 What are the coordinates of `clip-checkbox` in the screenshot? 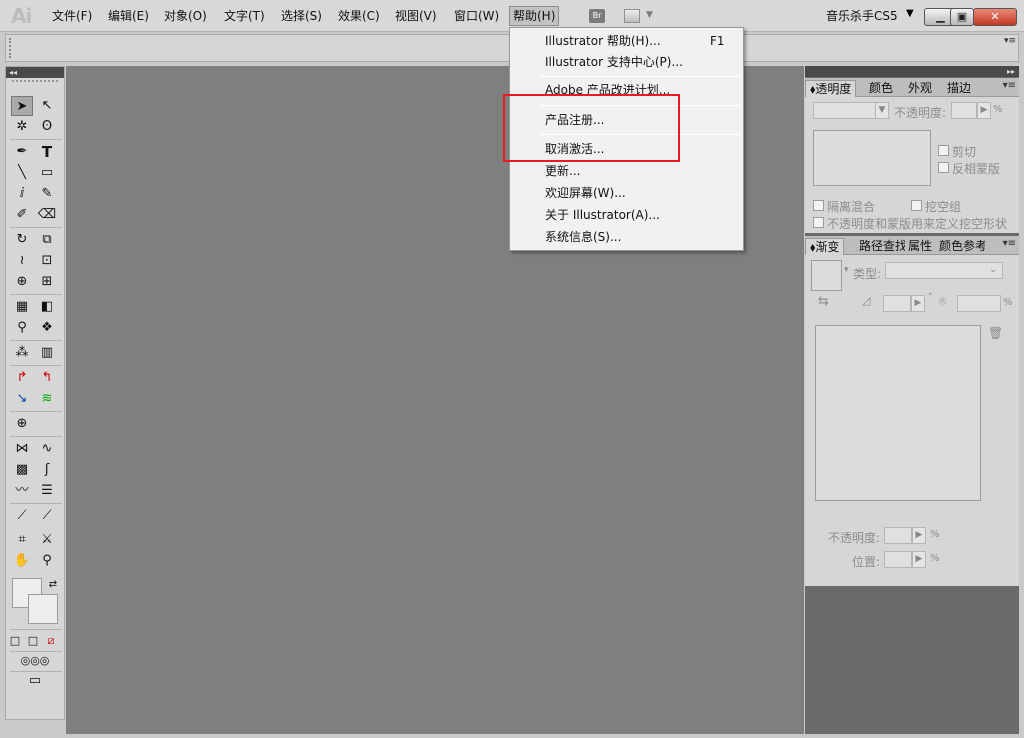 It's located at (943, 150).